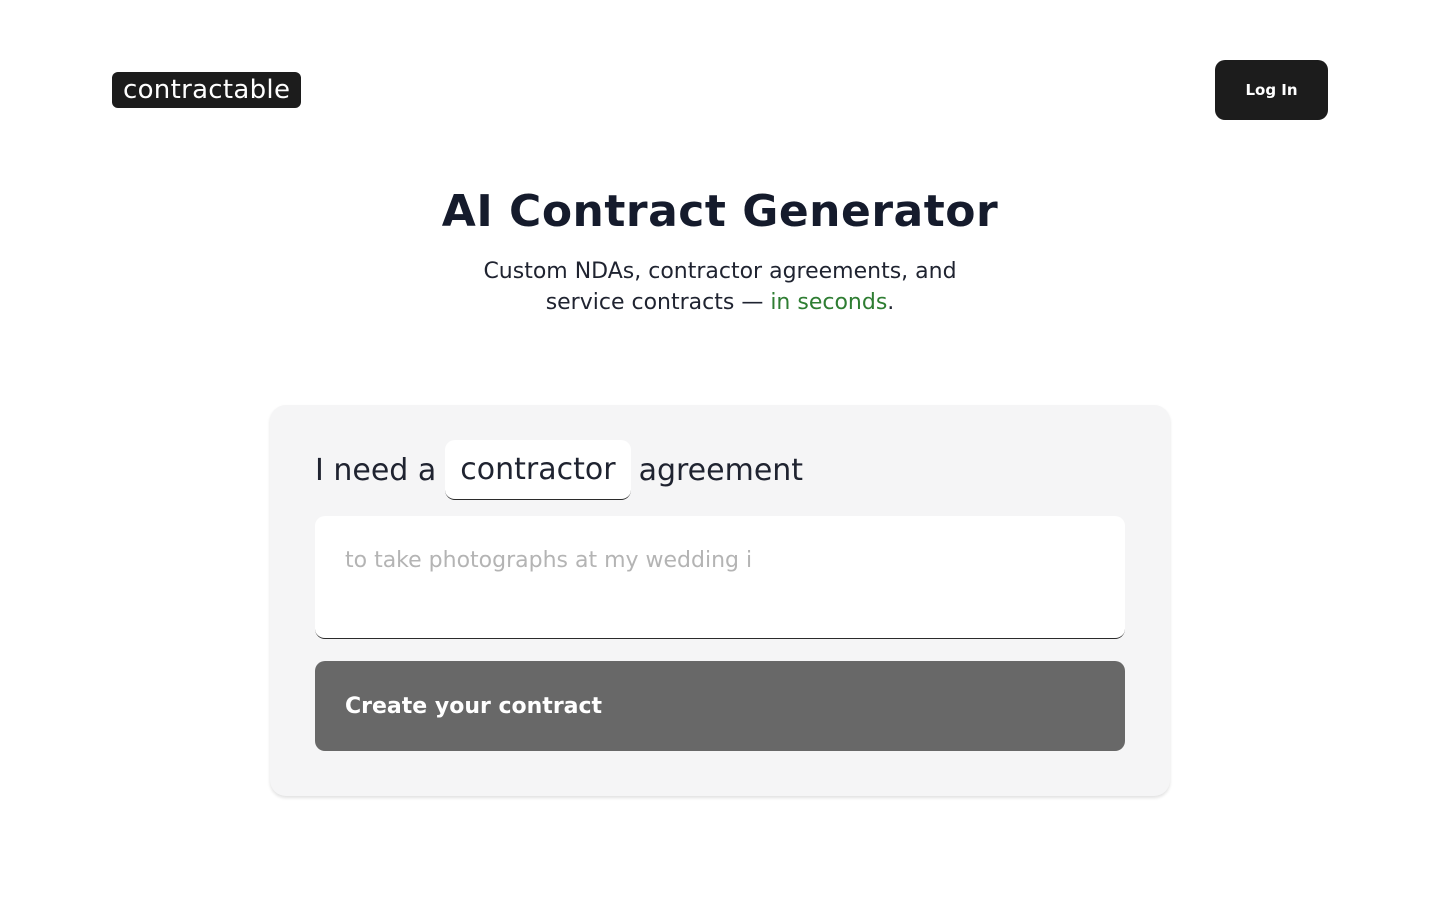 Image resolution: width=1440 pixels, height=900 pixels. Describe the element at coordinates (376, 470) in the screenshot. I see `sentence-prefix: I need a` at that location.